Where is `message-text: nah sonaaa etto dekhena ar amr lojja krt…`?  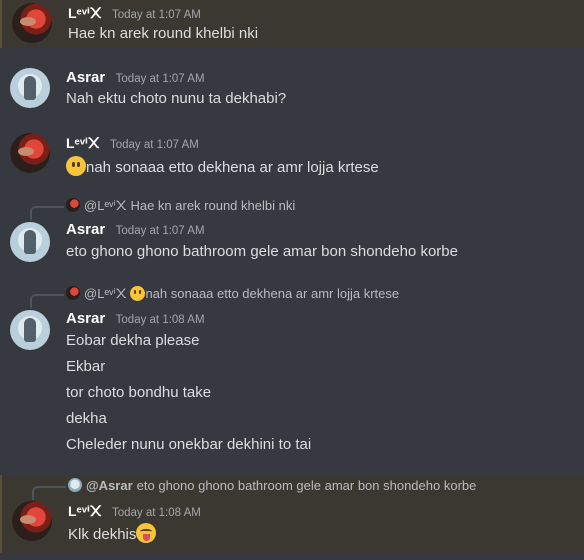 message-text: nah sonaaa etto dekhena ar amr lojja krt… is located at coordinates (232, 167).